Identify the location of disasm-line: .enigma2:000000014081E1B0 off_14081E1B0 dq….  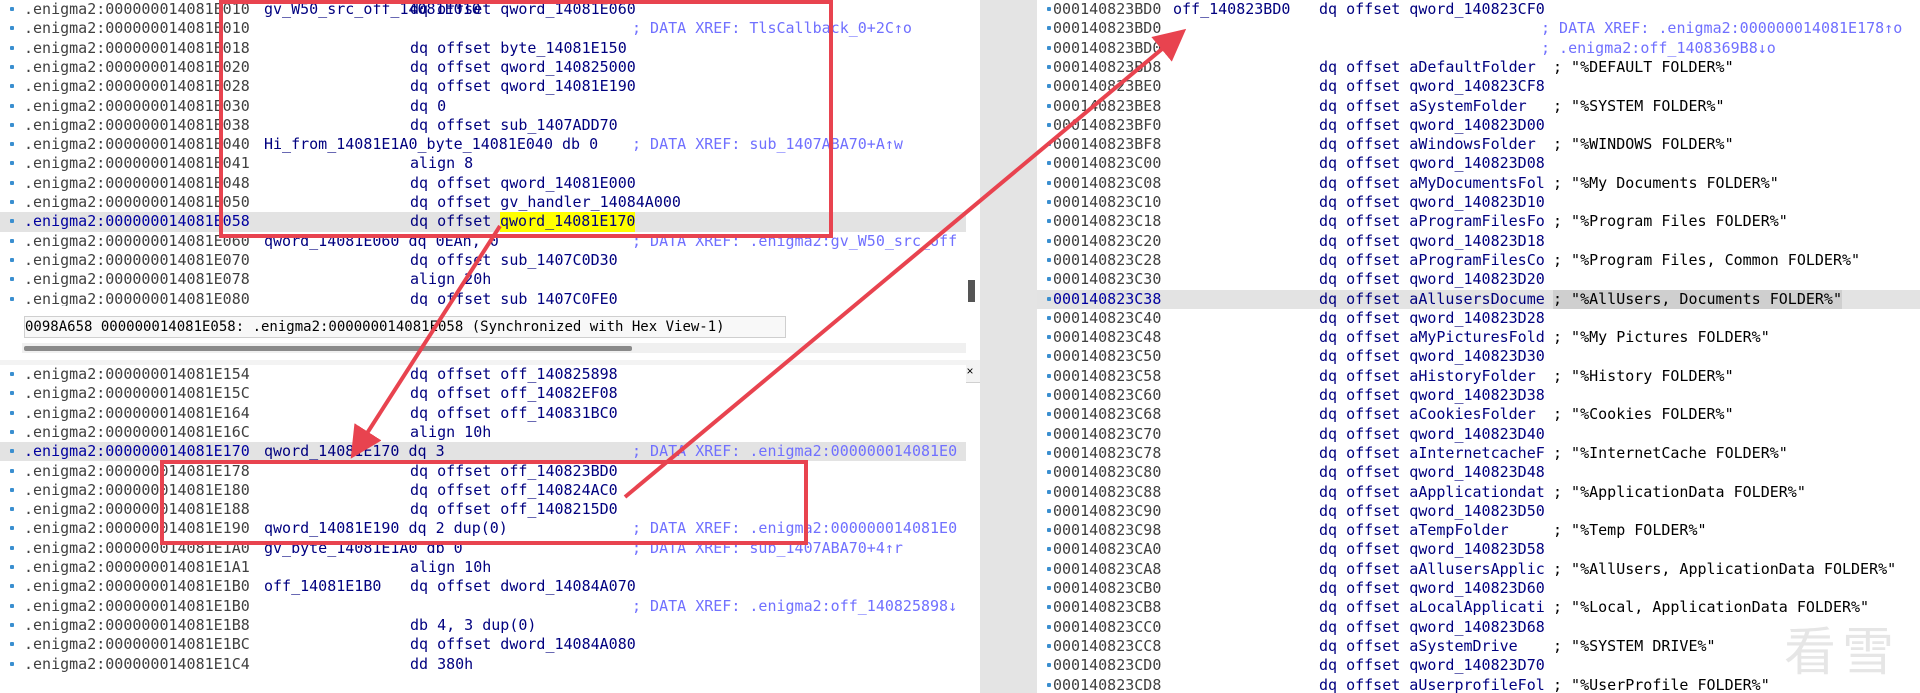
(483, 586).